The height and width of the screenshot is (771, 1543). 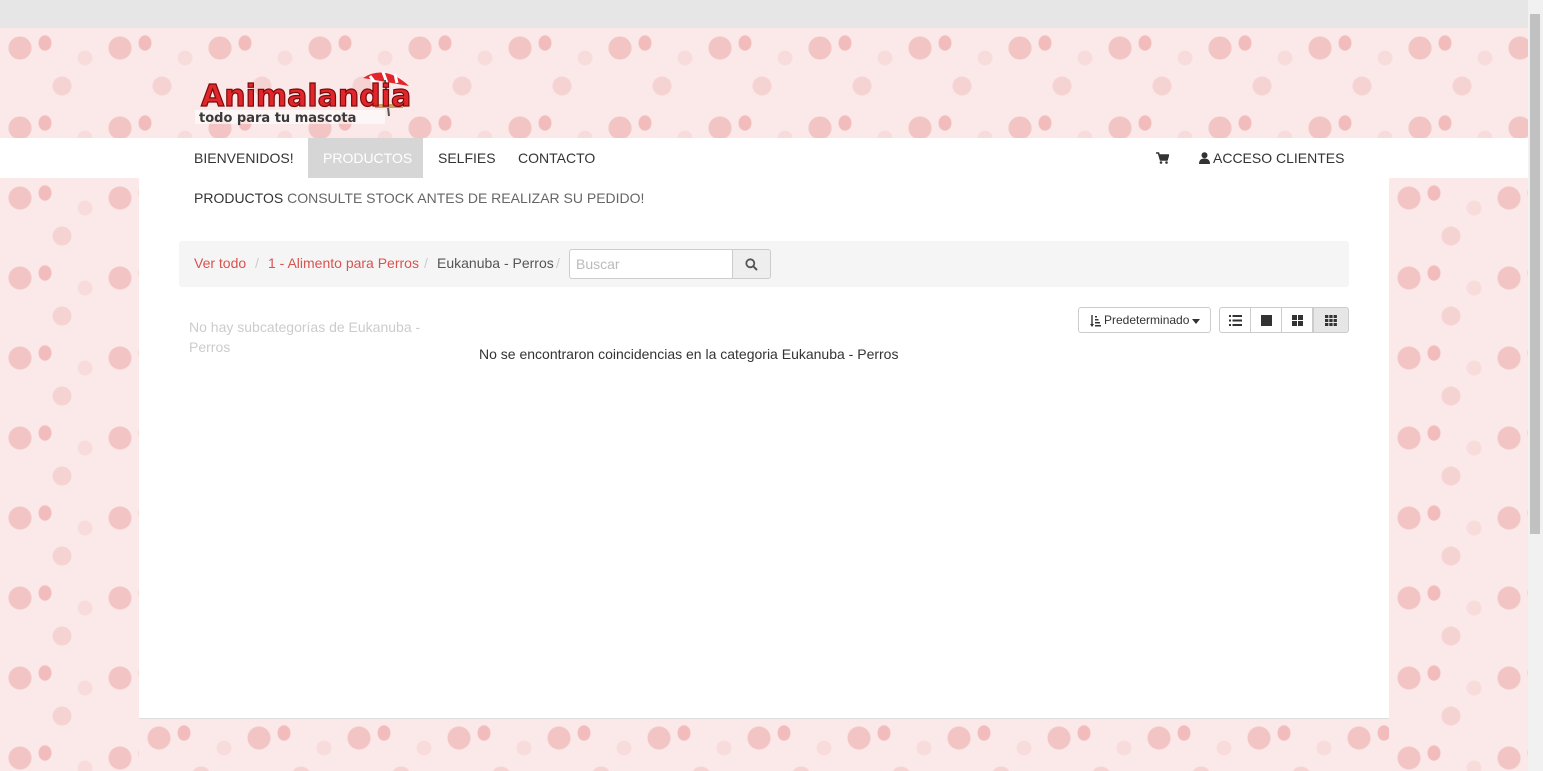 What do you see at coordinates (1147, 320) in the screenshot?
I see `sort-label: Predeterminado` at bounding box center [1147, 320].